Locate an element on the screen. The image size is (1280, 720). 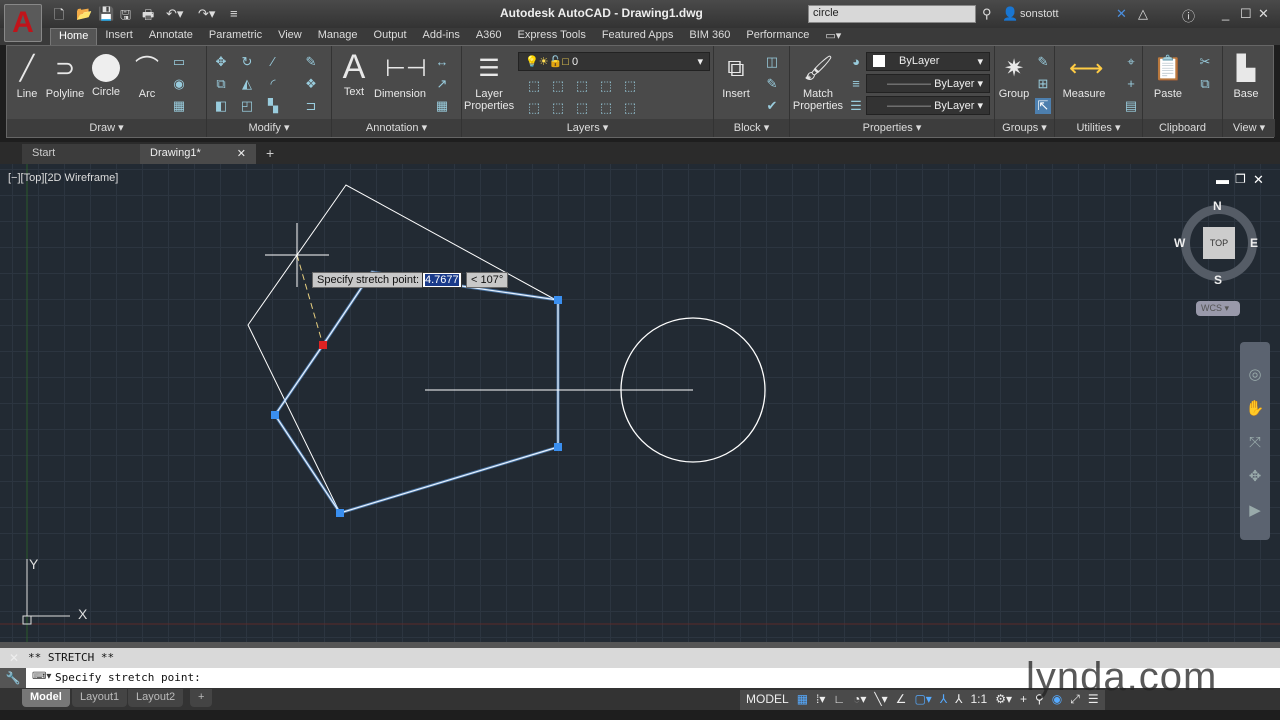
measure-button: ⟷ Measure is located at coordinates (1084, 77).